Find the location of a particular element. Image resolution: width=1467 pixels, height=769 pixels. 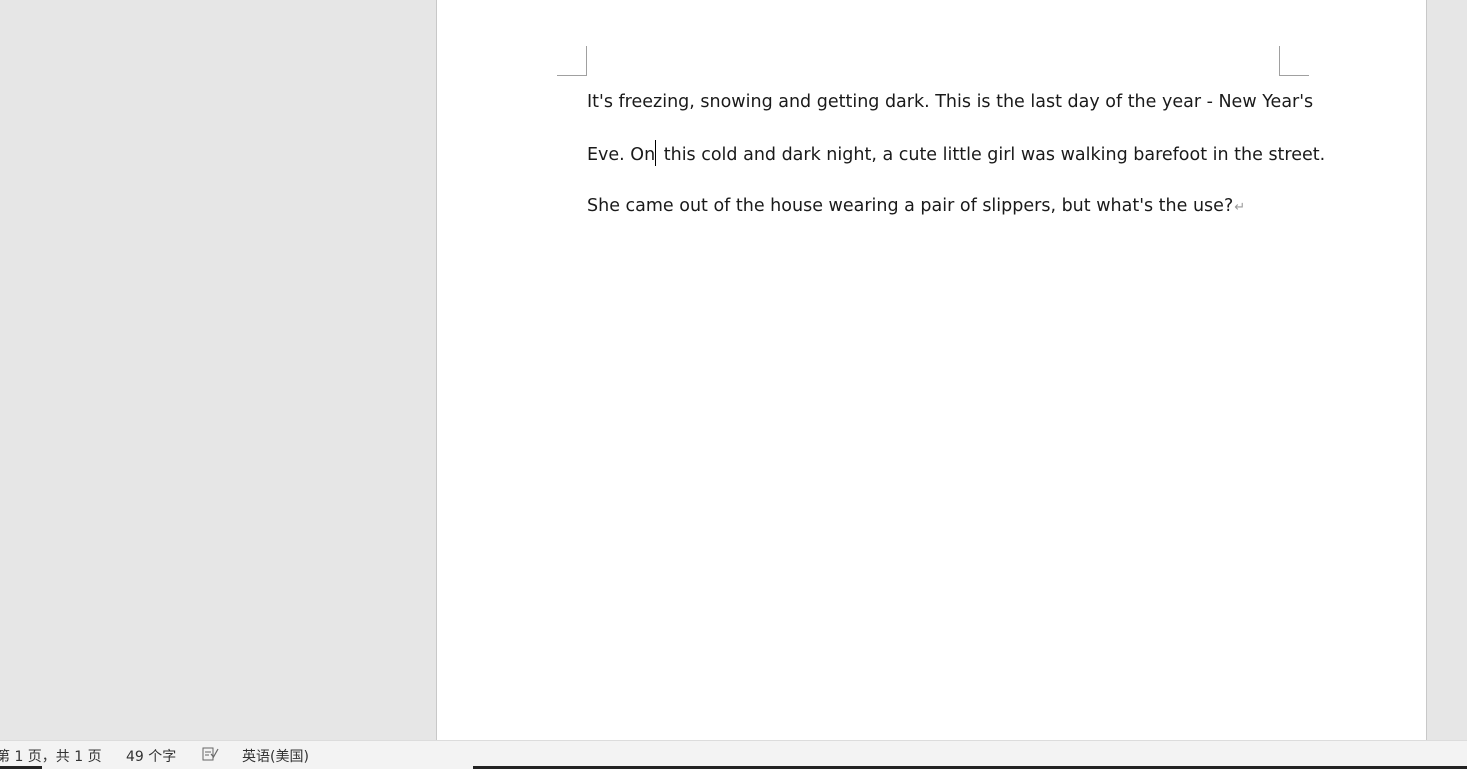

margin-corner-top-right is located at coordinates (1294, 61).